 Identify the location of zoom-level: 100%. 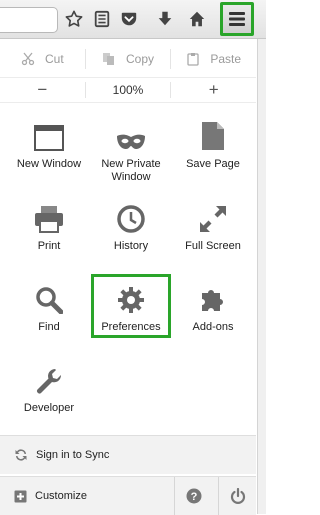
(128, 90).